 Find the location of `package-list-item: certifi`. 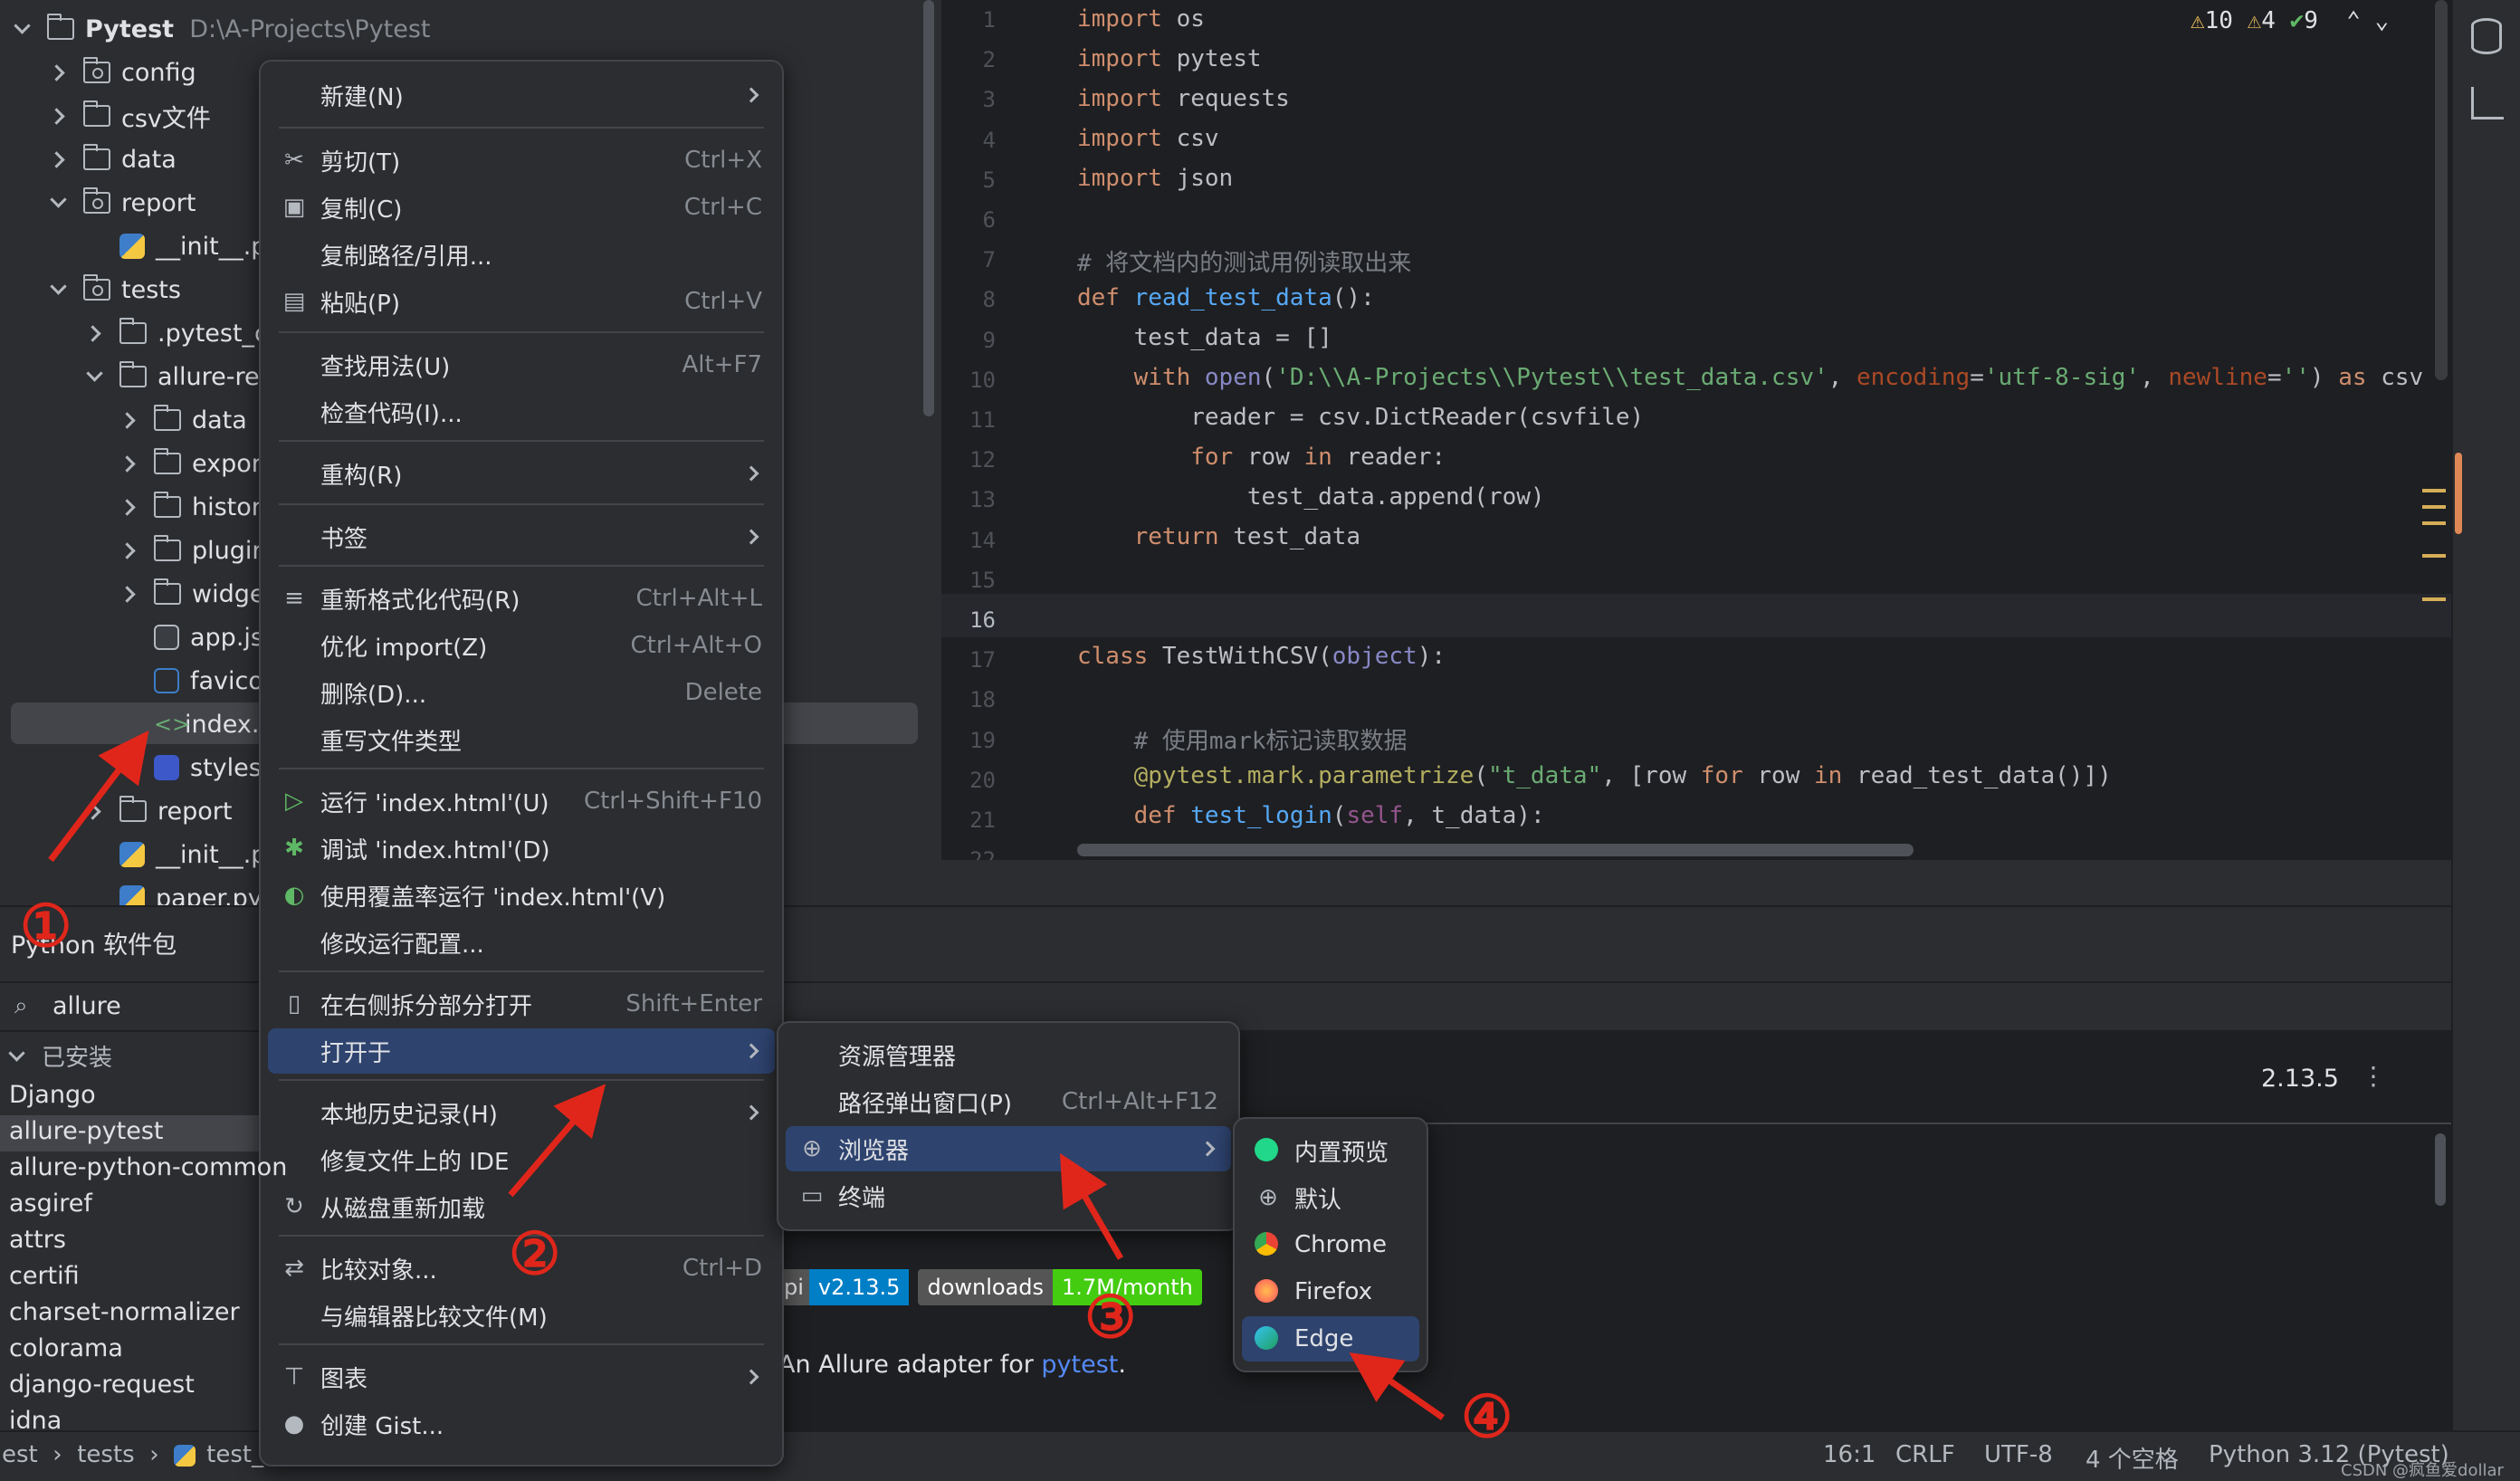

package-list-item: certifi is located at coordinates (44, 1276).